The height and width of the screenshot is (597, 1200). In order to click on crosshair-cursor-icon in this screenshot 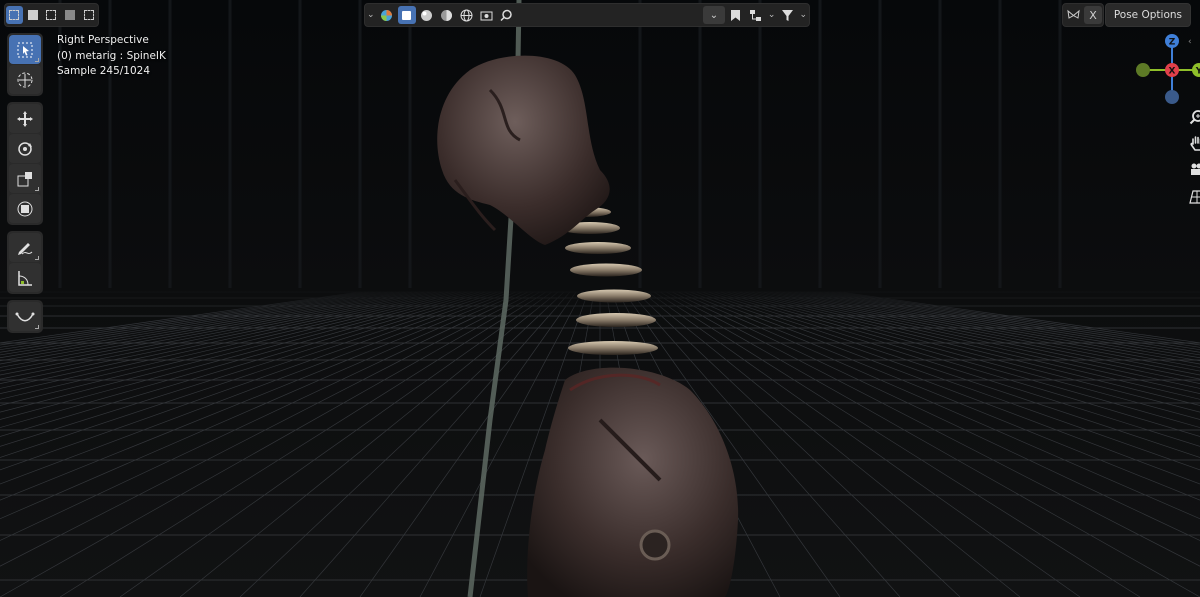, I will do `click(25, 79)`.